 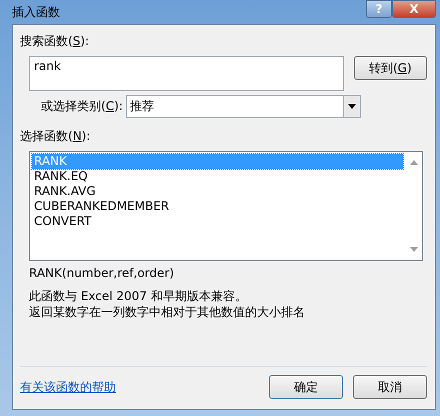 I want to click on category-label: 或选择类别(C):, so click(x=82, y=106).